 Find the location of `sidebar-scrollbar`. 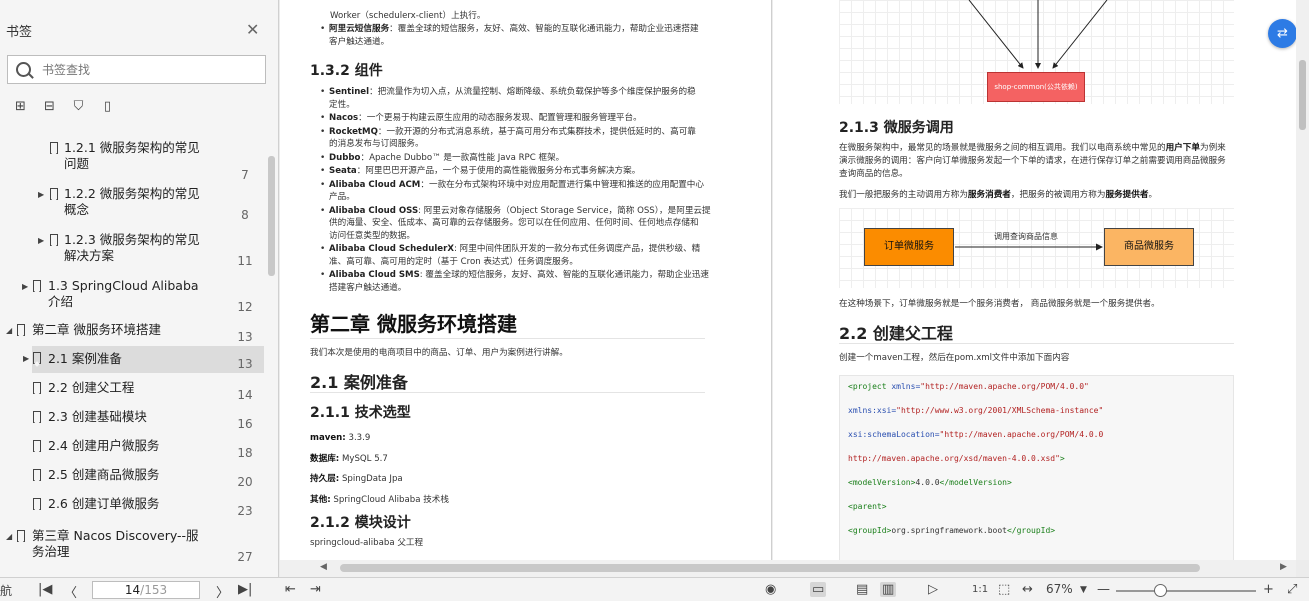

sidebar-scrollbar is located at coordinates (271, 354).